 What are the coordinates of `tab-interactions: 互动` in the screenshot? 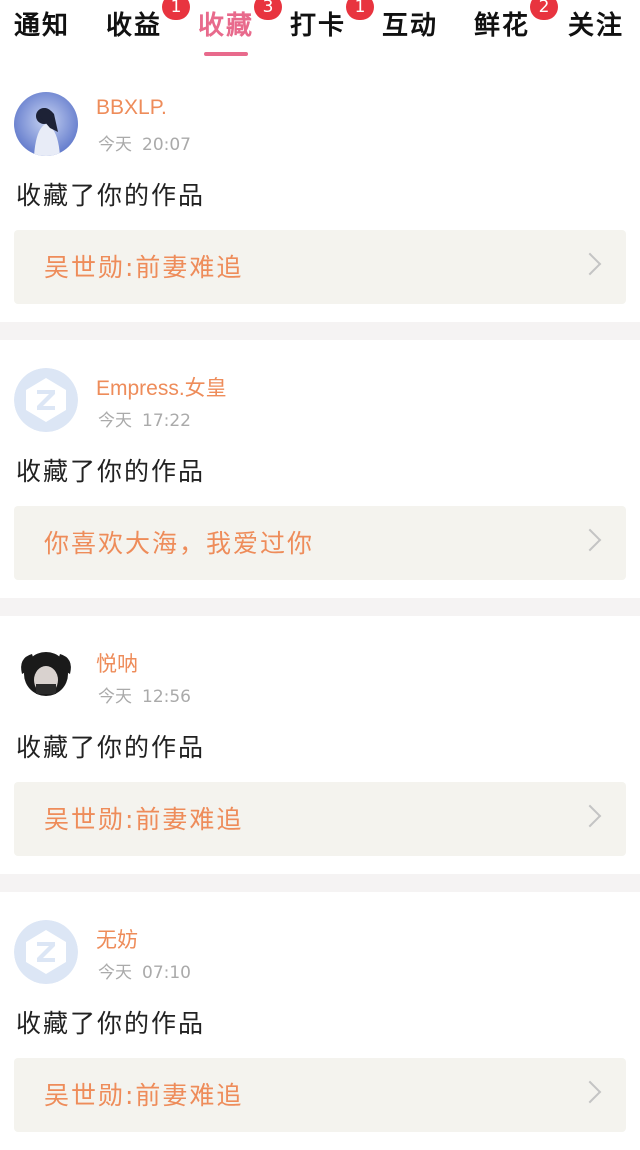 It's located at (410, 26).